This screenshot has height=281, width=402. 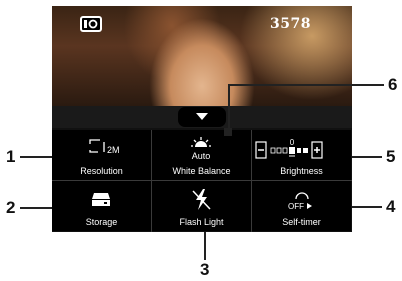 I want to click on callout-number: 5, so click(x=391, y=156).